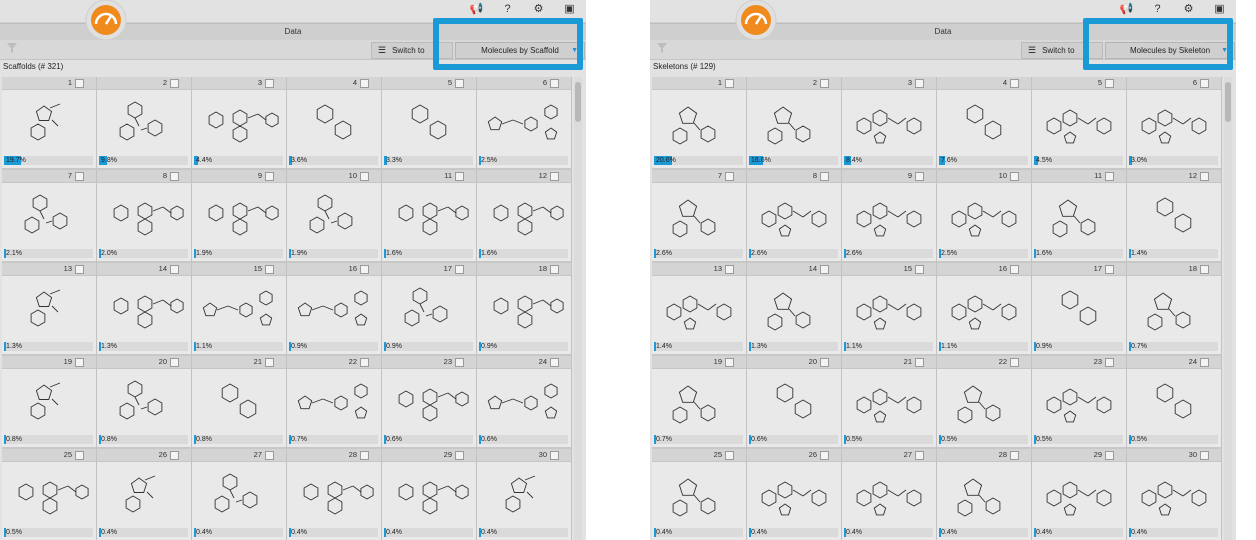  Describe the element at coordinates (889, 123) in the screenshot. I see `structure-card: 3 8.4%` at that location.